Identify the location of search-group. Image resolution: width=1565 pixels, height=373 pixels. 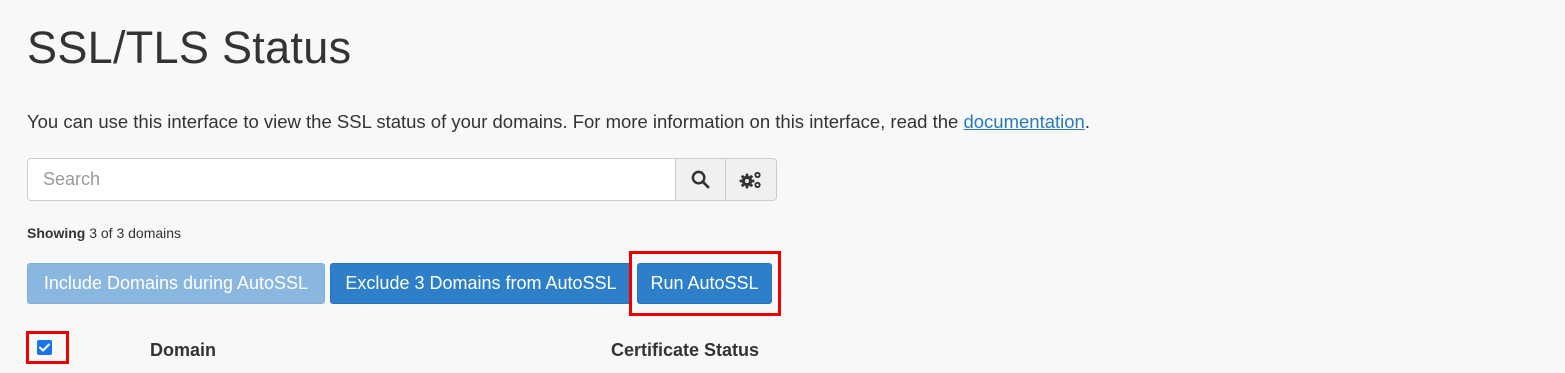
(402, 179).